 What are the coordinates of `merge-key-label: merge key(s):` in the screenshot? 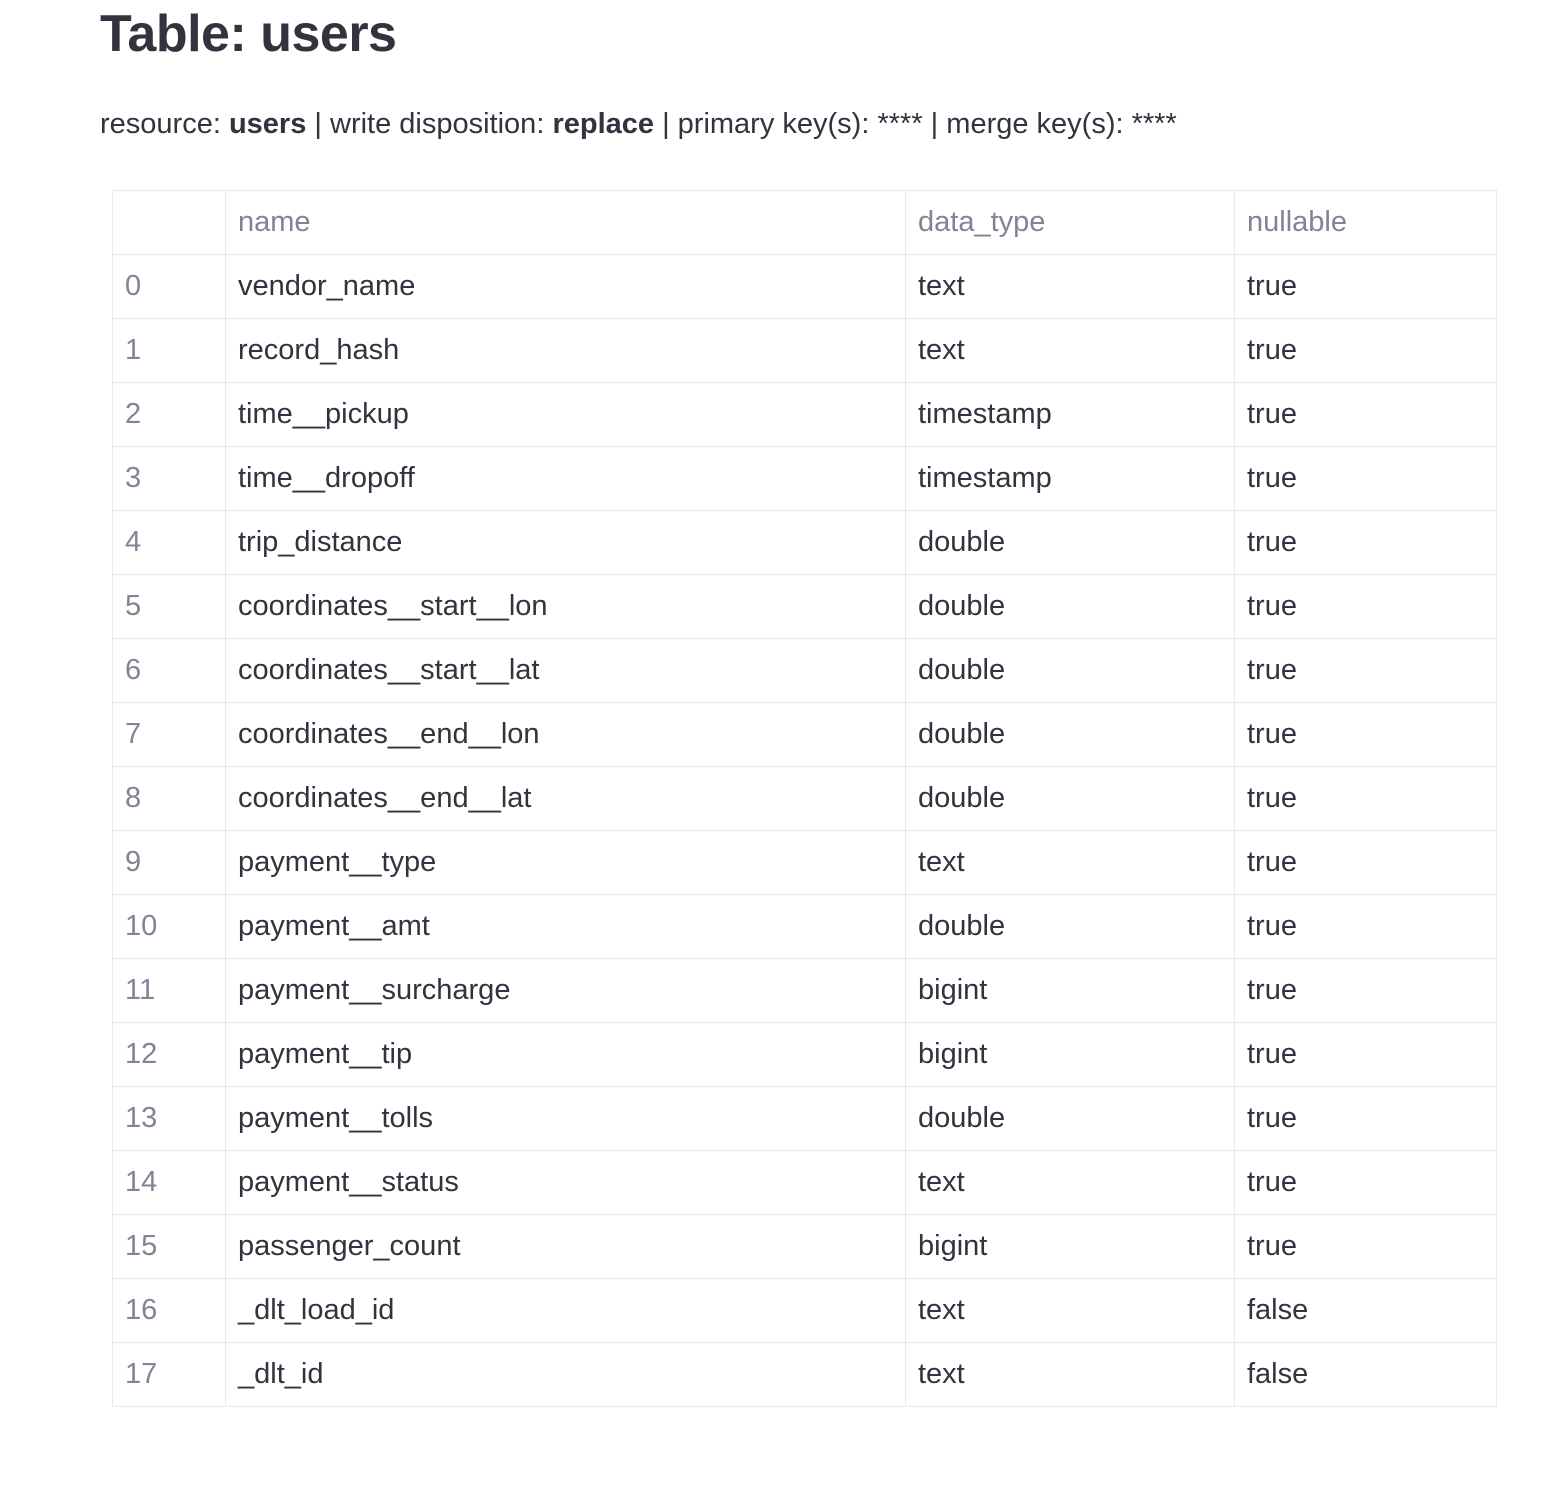 It's located at (1039, 124).